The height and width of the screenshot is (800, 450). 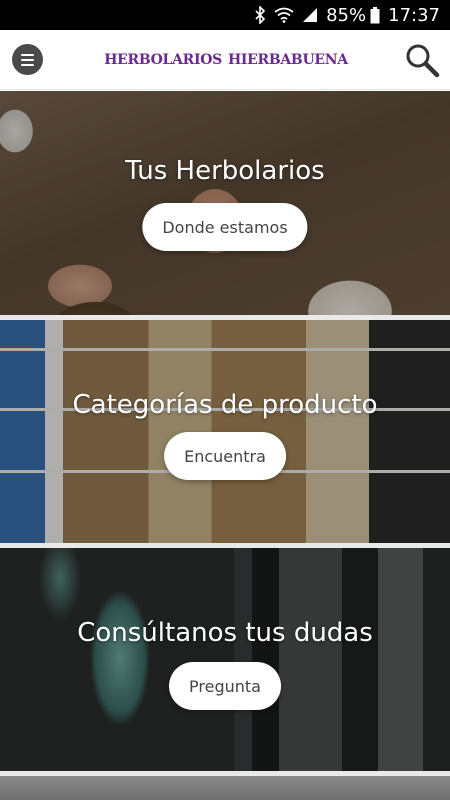 I want to click on logo-text-right: HIERBABUENA, so click(x=287, y=60).